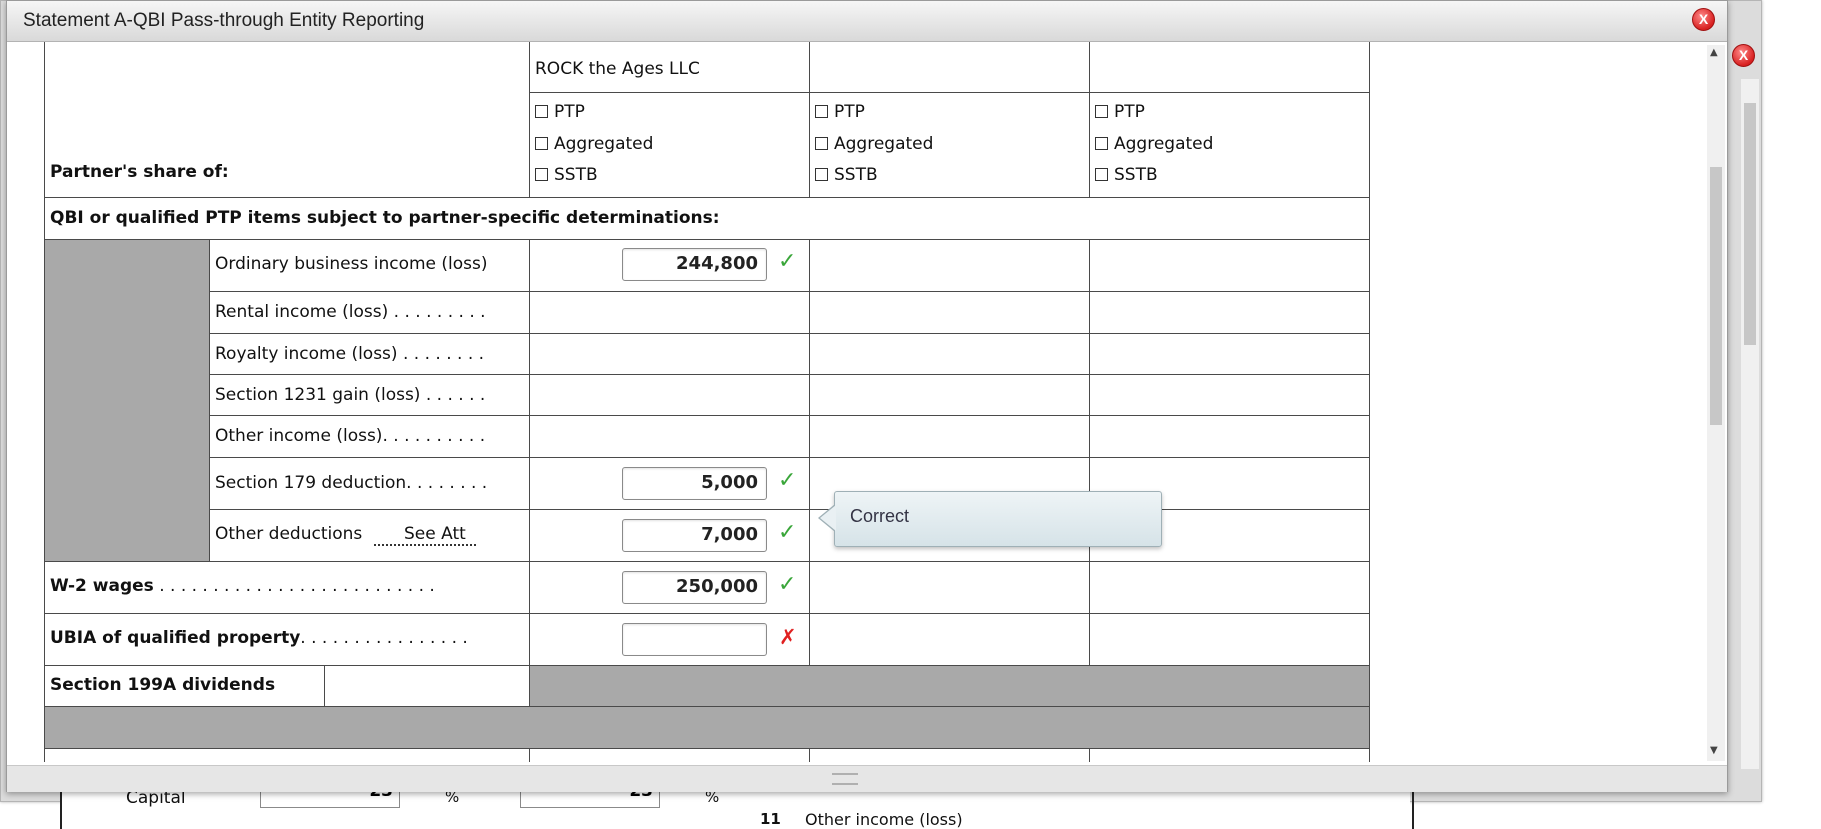 The image size is (1821, 829). I want to click on validation-tooltip: Correct, so click(990, 519).